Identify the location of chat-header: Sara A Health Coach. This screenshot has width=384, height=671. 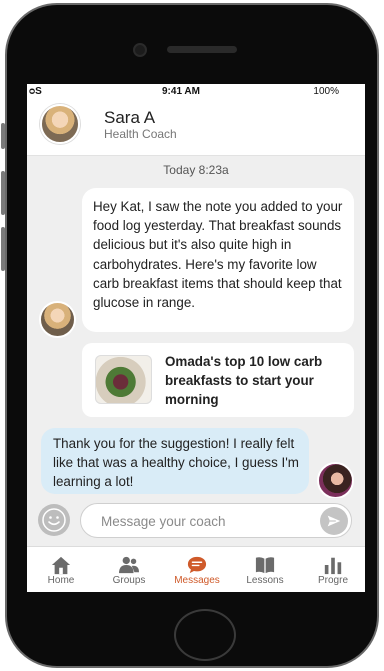
(196, 128).